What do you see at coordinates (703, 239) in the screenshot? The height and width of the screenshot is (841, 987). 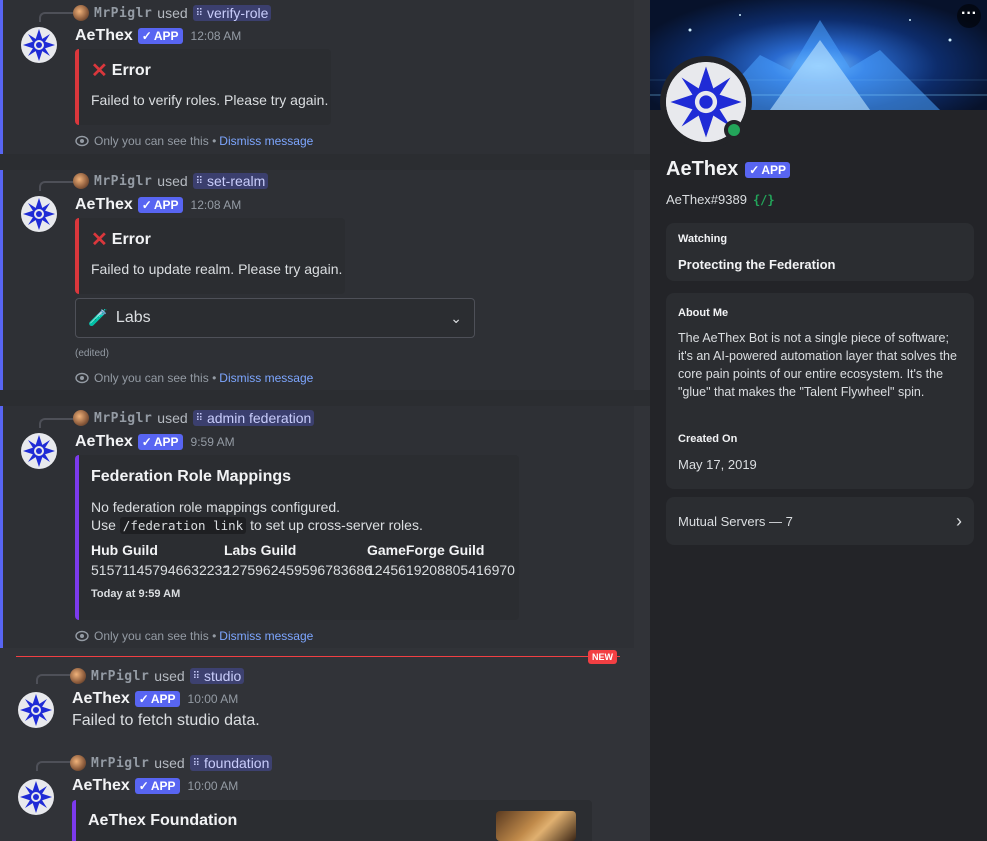 I see `watching-label: Watching` at bounding box center [703, 239].